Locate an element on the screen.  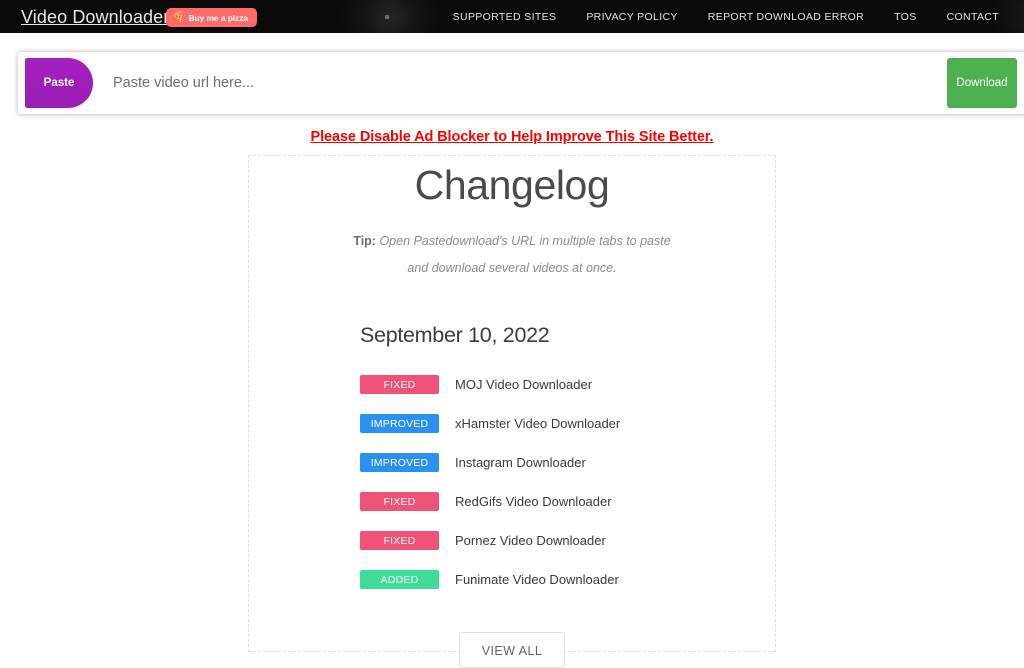
download-button: Download is located at coordinates (982, 83).